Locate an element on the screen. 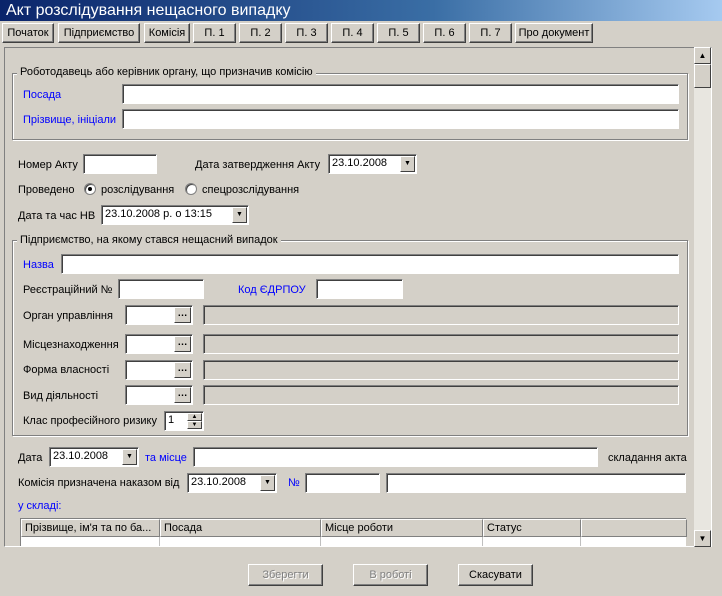 Image resolution: width=722 pixels, height=596 pixels. commission-extra-input is located at coordinates (536, 483).